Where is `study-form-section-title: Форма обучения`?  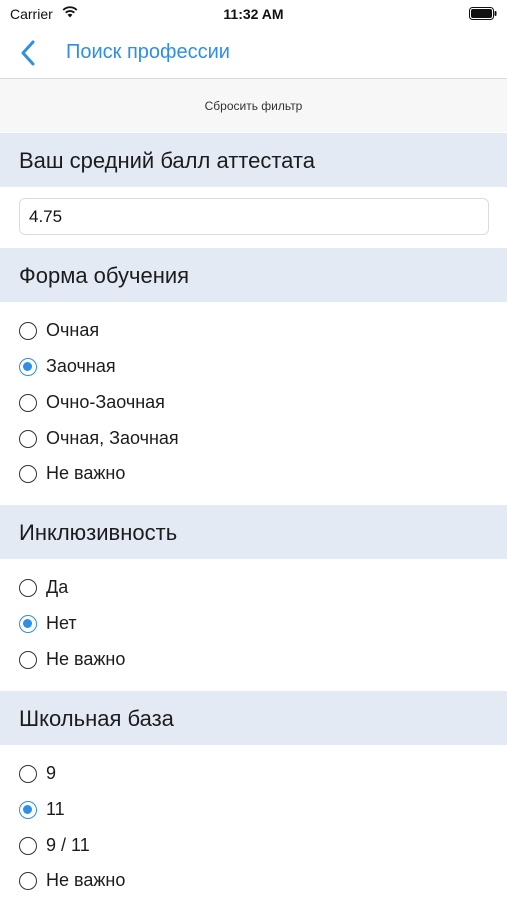
study-form-section-title: Форма обучения is located at coordinates (104, 275).